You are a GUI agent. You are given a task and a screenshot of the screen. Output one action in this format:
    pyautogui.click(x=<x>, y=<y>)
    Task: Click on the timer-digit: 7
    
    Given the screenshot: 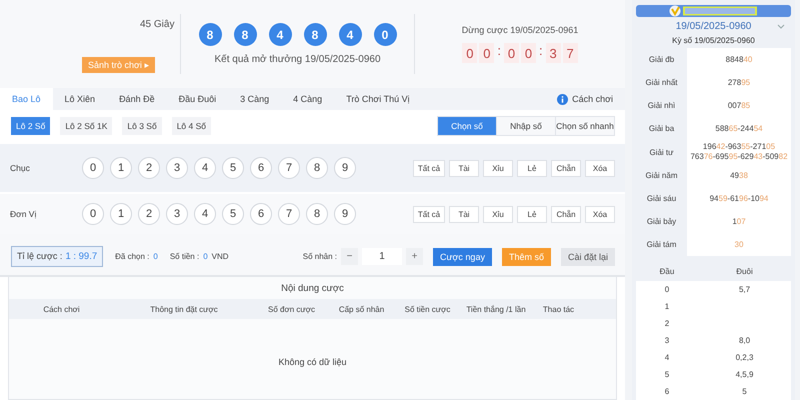 What is the action you would take?
    pyautogui.click(x=570, y=53)
    